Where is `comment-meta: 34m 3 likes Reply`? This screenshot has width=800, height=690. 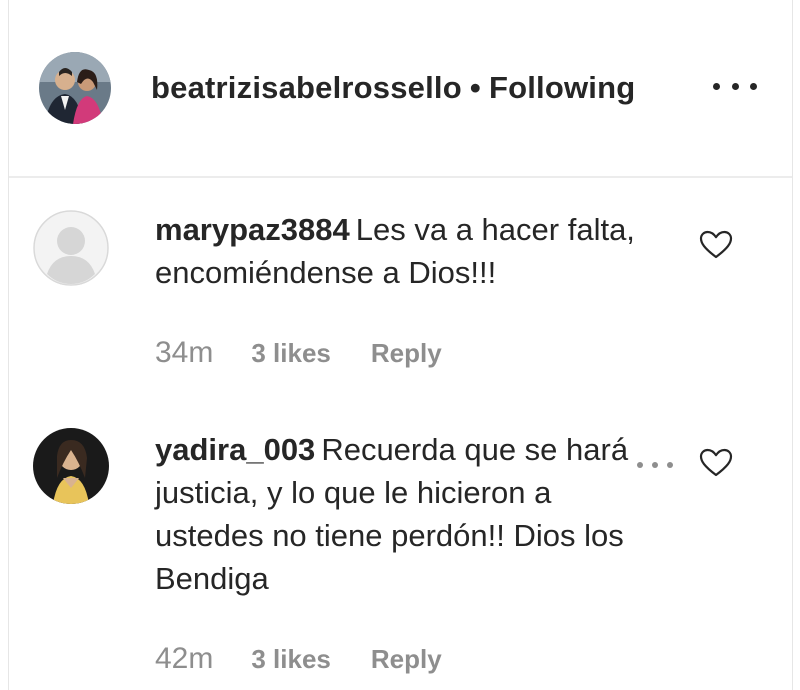
comment-meta: 34m 3 likes Reply is located at coordinates (298, 353).